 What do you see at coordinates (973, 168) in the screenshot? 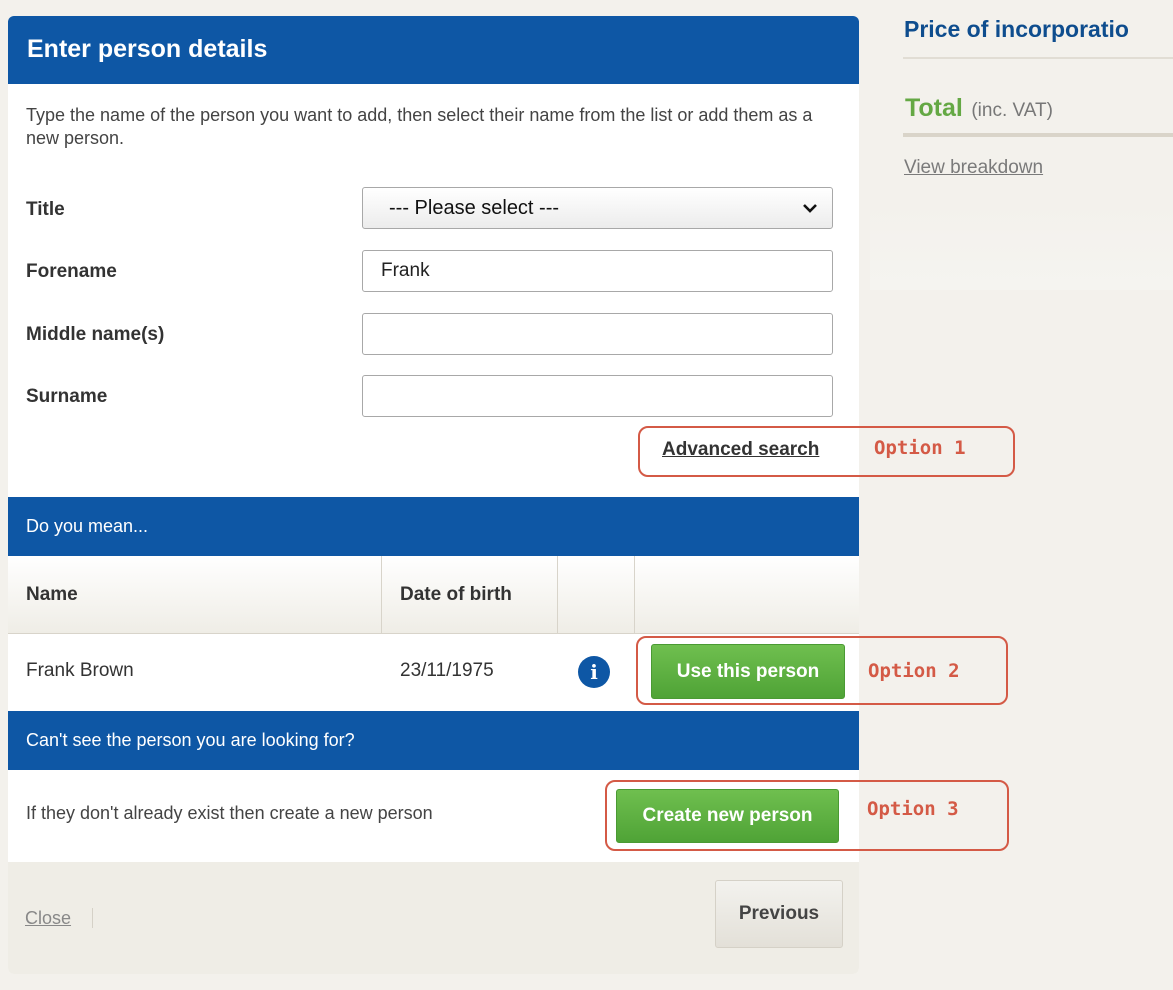
I see `view-breakdown-link: View breakdown` at bounding box center [973, 168].